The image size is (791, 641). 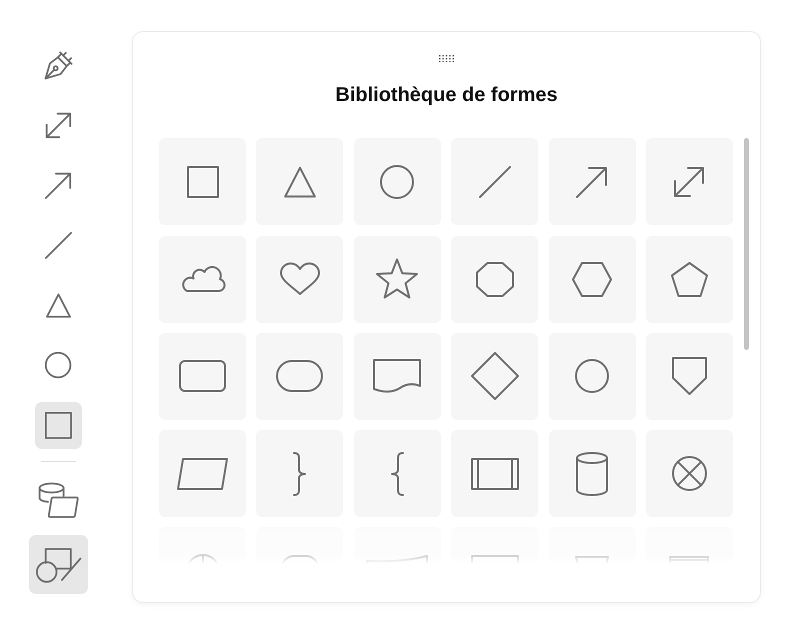 I want to click on pentagon-icon, so click(x=689, y=279).